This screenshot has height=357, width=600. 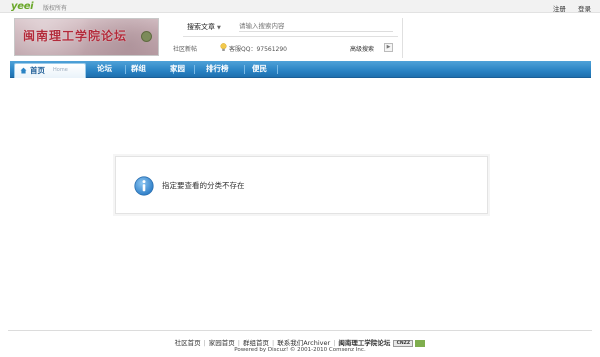 I want to click on forum-banner: 闽南理工学院论坛, so click(x=86, y=37).